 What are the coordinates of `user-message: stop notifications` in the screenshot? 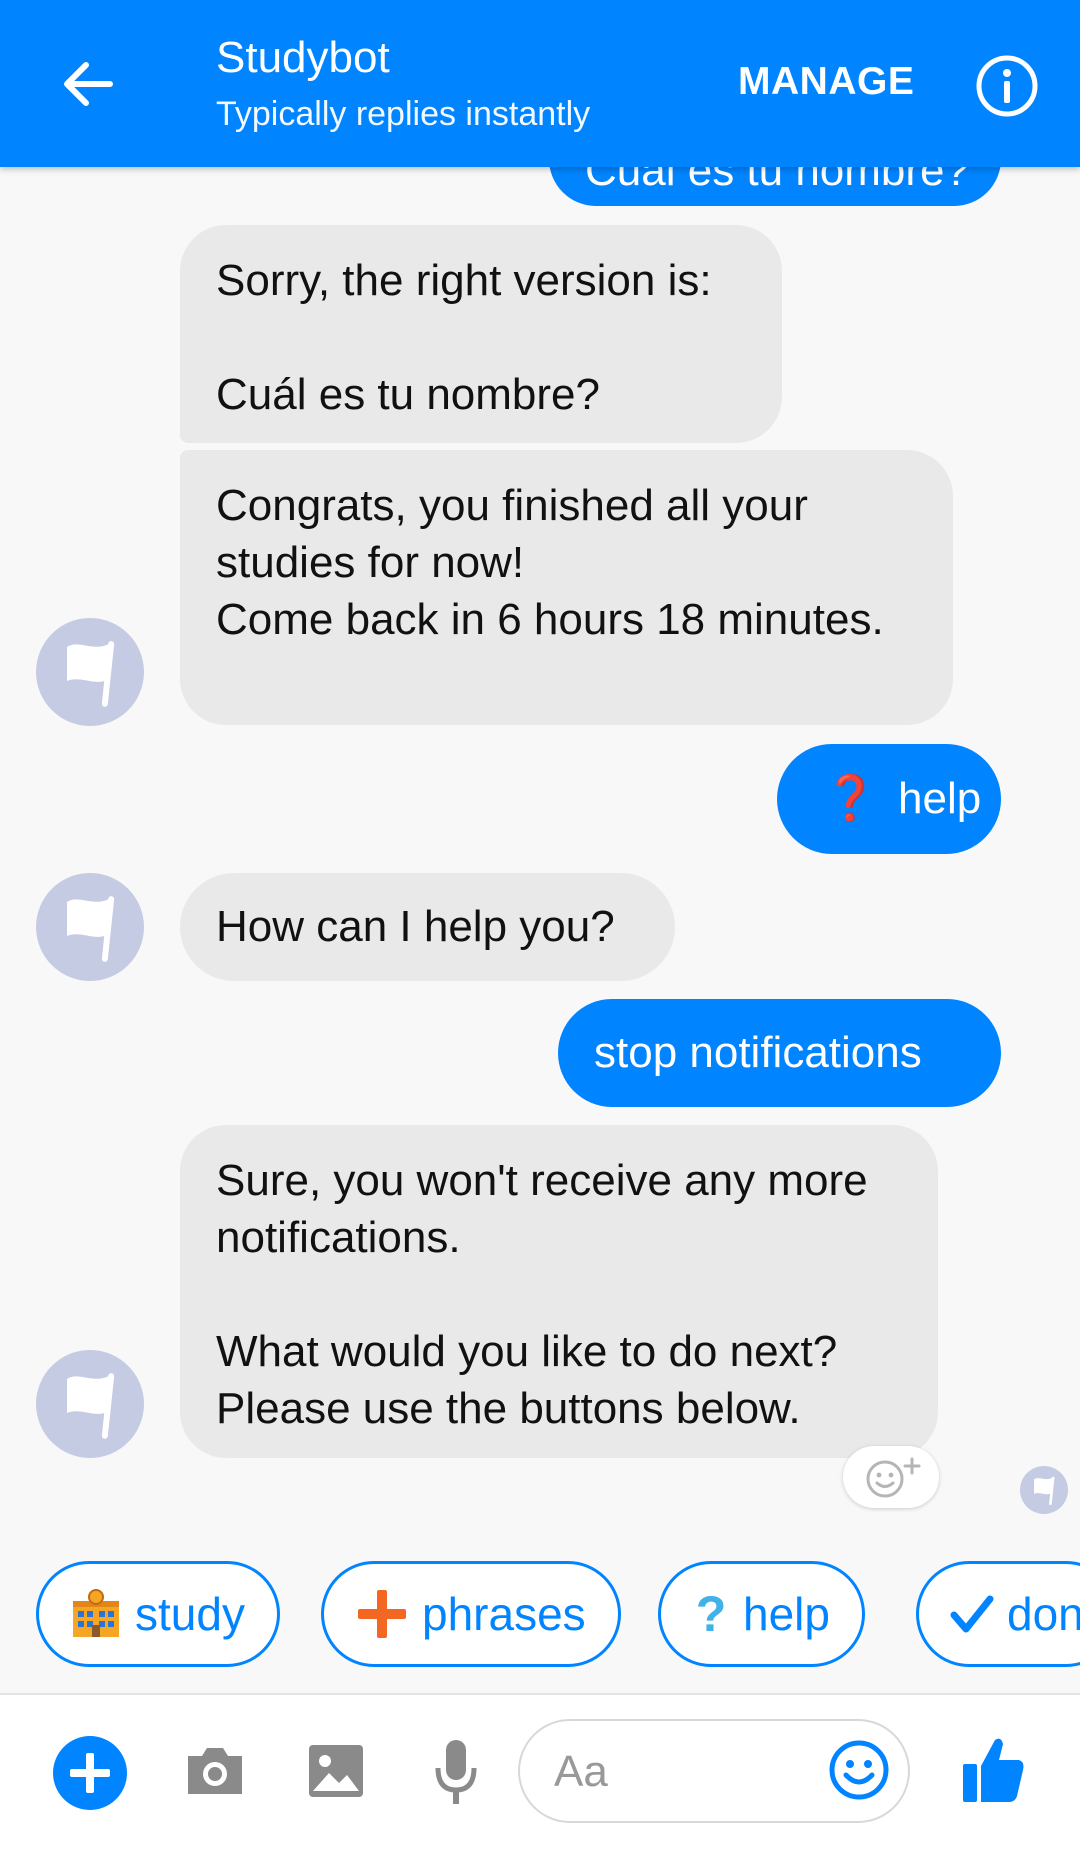 It's located at (779, 1053).